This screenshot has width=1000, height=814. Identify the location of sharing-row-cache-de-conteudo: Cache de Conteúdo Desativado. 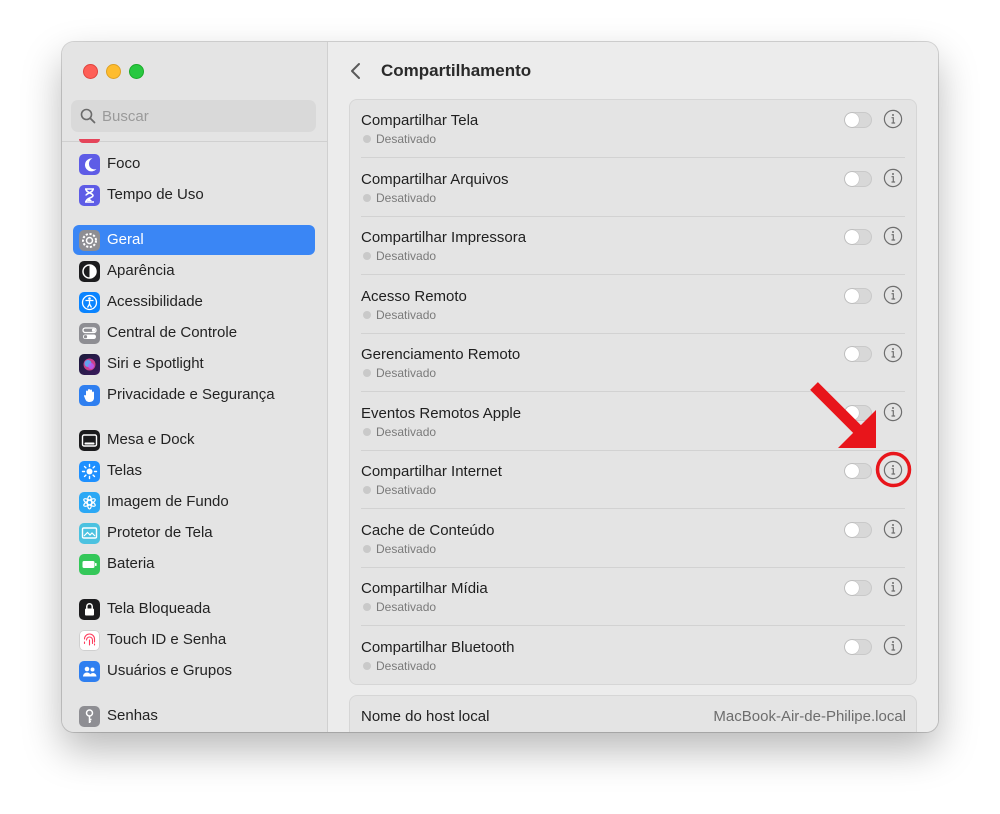
(633, 539).